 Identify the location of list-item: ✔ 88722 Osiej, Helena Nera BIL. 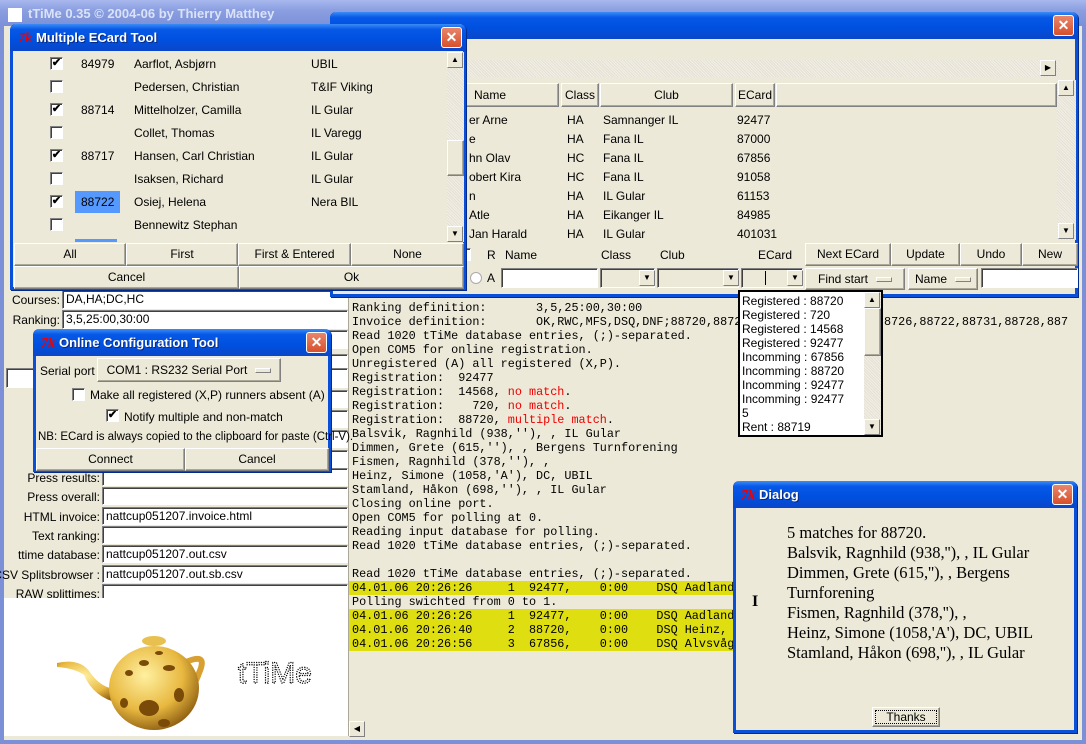
(230, 201).